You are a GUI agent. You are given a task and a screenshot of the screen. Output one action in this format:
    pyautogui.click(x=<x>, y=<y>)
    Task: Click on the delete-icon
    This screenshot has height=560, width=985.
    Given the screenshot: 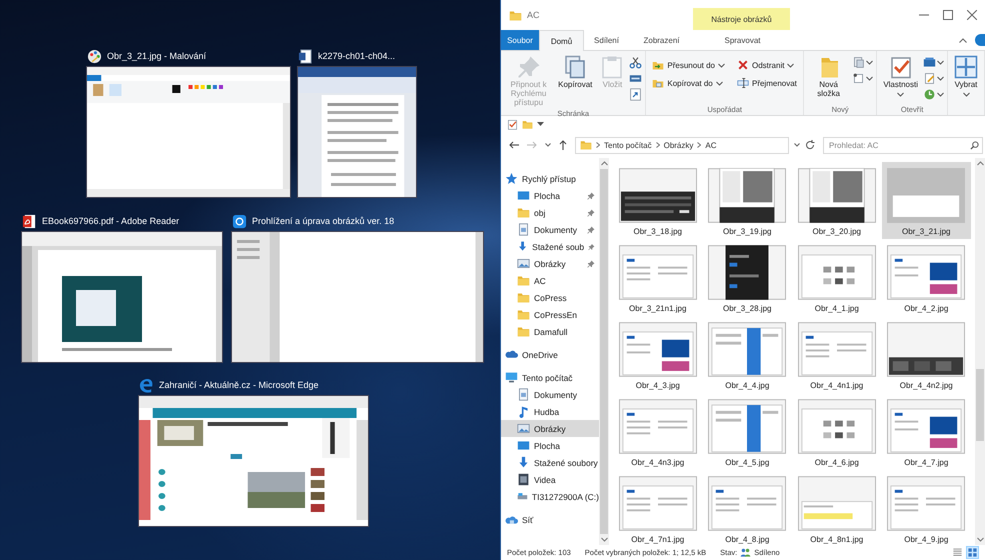 What is the action you would take?
    pyautogui.click(x=742, y=65)
    